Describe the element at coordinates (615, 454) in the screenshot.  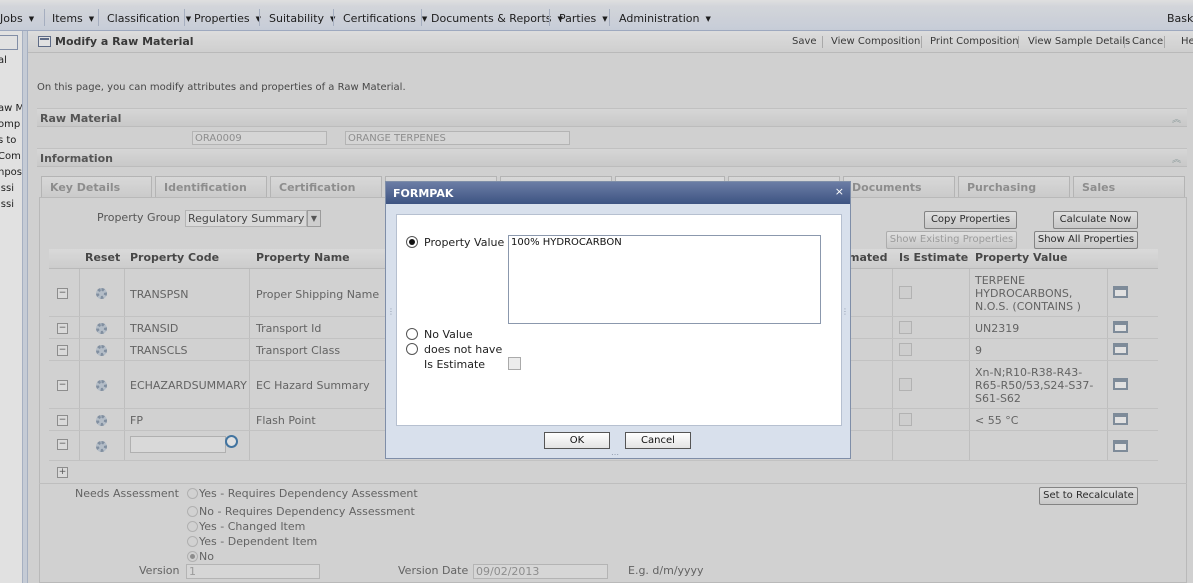
I see `resize-grip-icon: ⋯` at that location.